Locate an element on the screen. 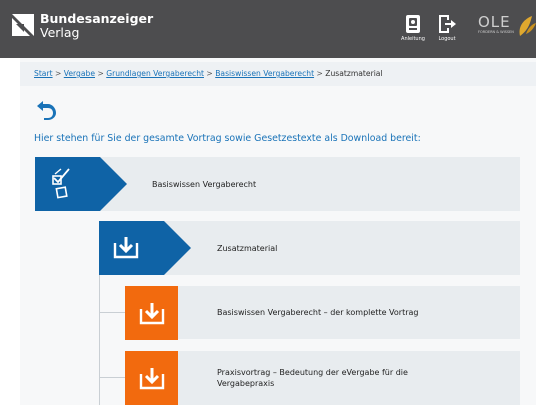 The width and height of the screenshot is (536, 405). breadcrumb-grundlagen-link: Grundlagen Vergaberecht is located at coordinates (155, 73).